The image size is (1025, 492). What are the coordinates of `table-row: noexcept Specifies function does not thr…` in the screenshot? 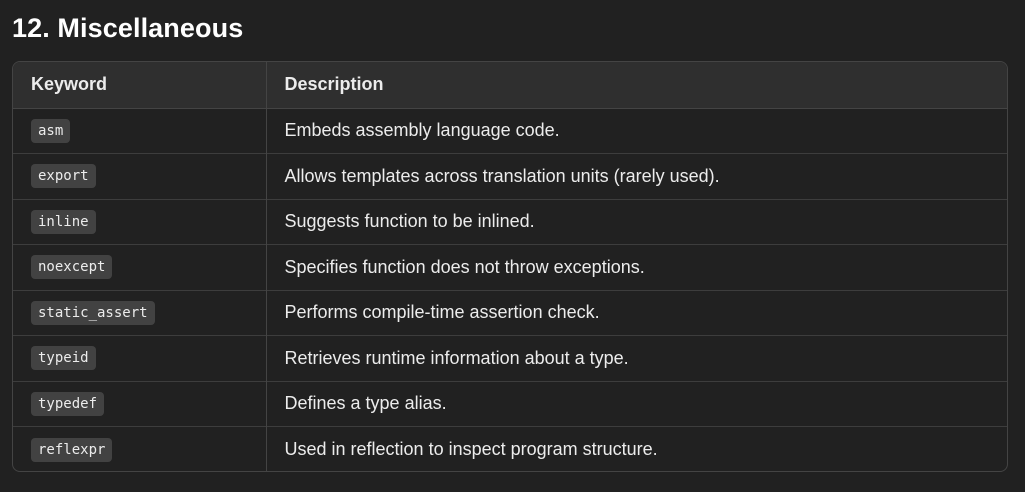 It's located at (510, 267).